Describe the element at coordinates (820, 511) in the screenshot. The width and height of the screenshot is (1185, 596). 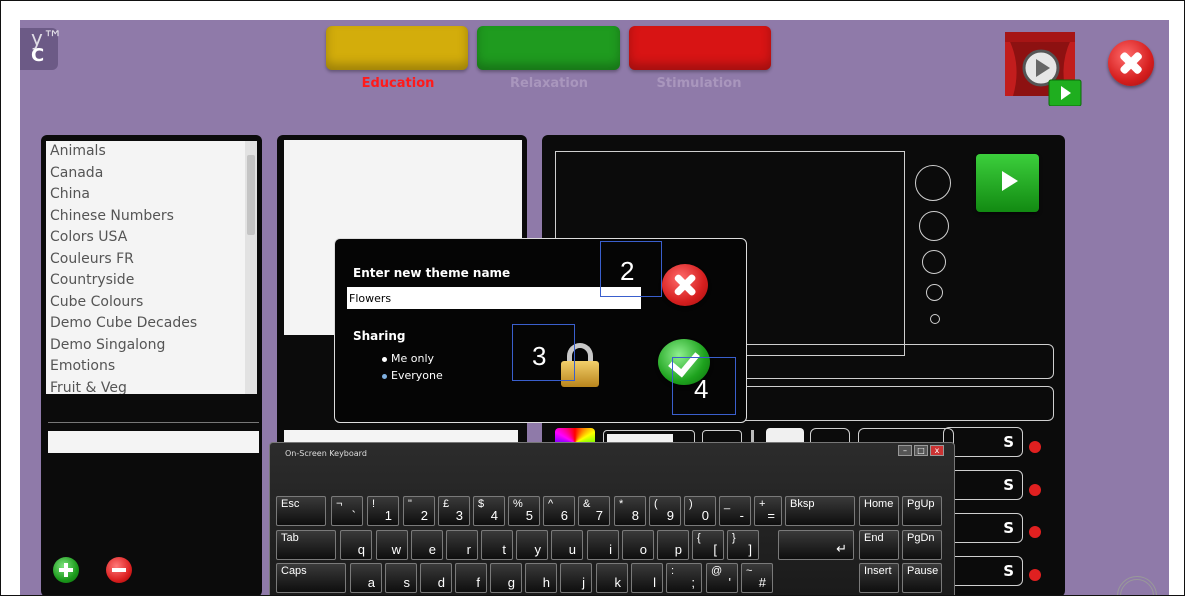
I see `key-bksp: Bksp` at that location.